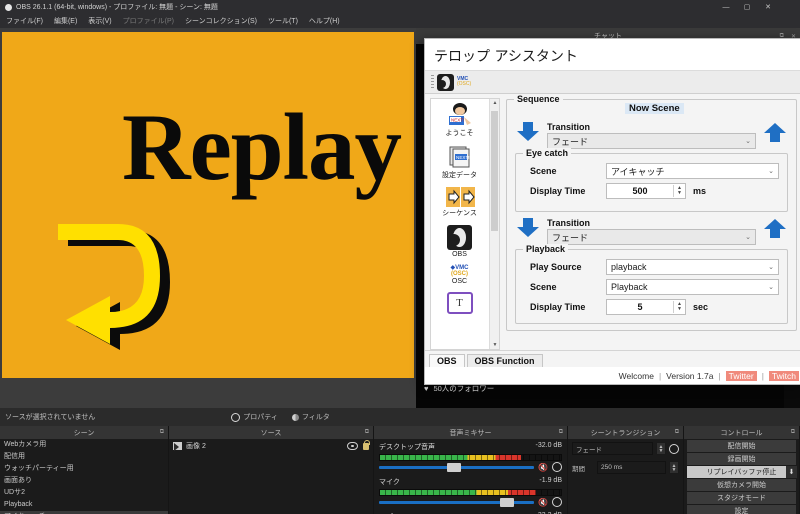 Image resolution: width=800 pixels, height=514 pixels. What do you see at coordinates (65, 21) in the screenshot?
I see `menu-edit: 編集(E)` at bounding box center [65, 21].